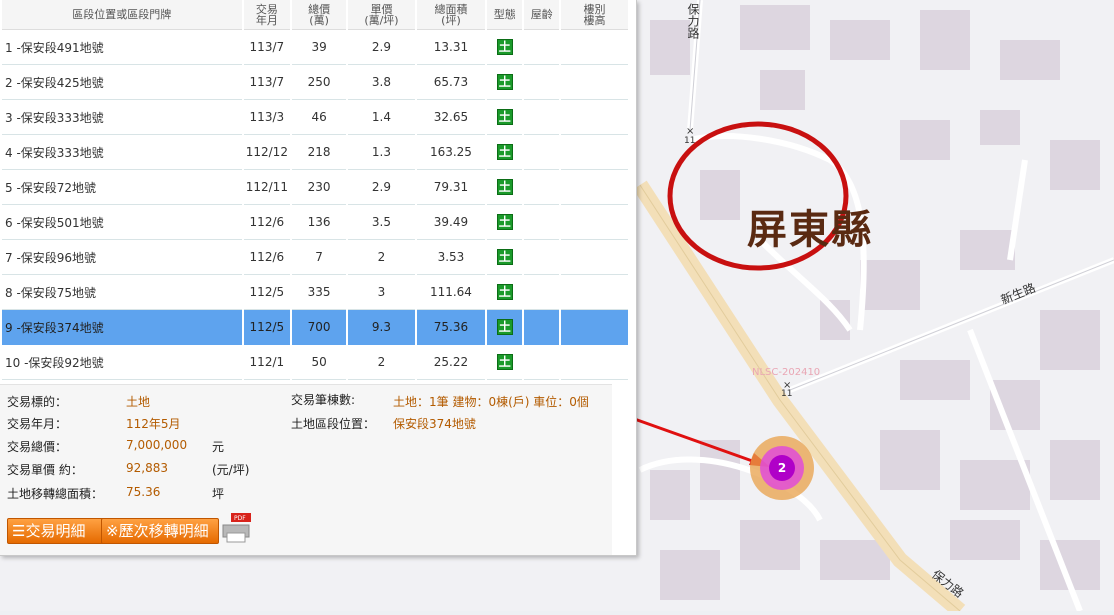 The image size is (1114, 615). What do you see at coordinates (160, 531) in the screenshot?
I see `history-transfer-button: ※歷次移轉明細` at bounding box center [160, 531].